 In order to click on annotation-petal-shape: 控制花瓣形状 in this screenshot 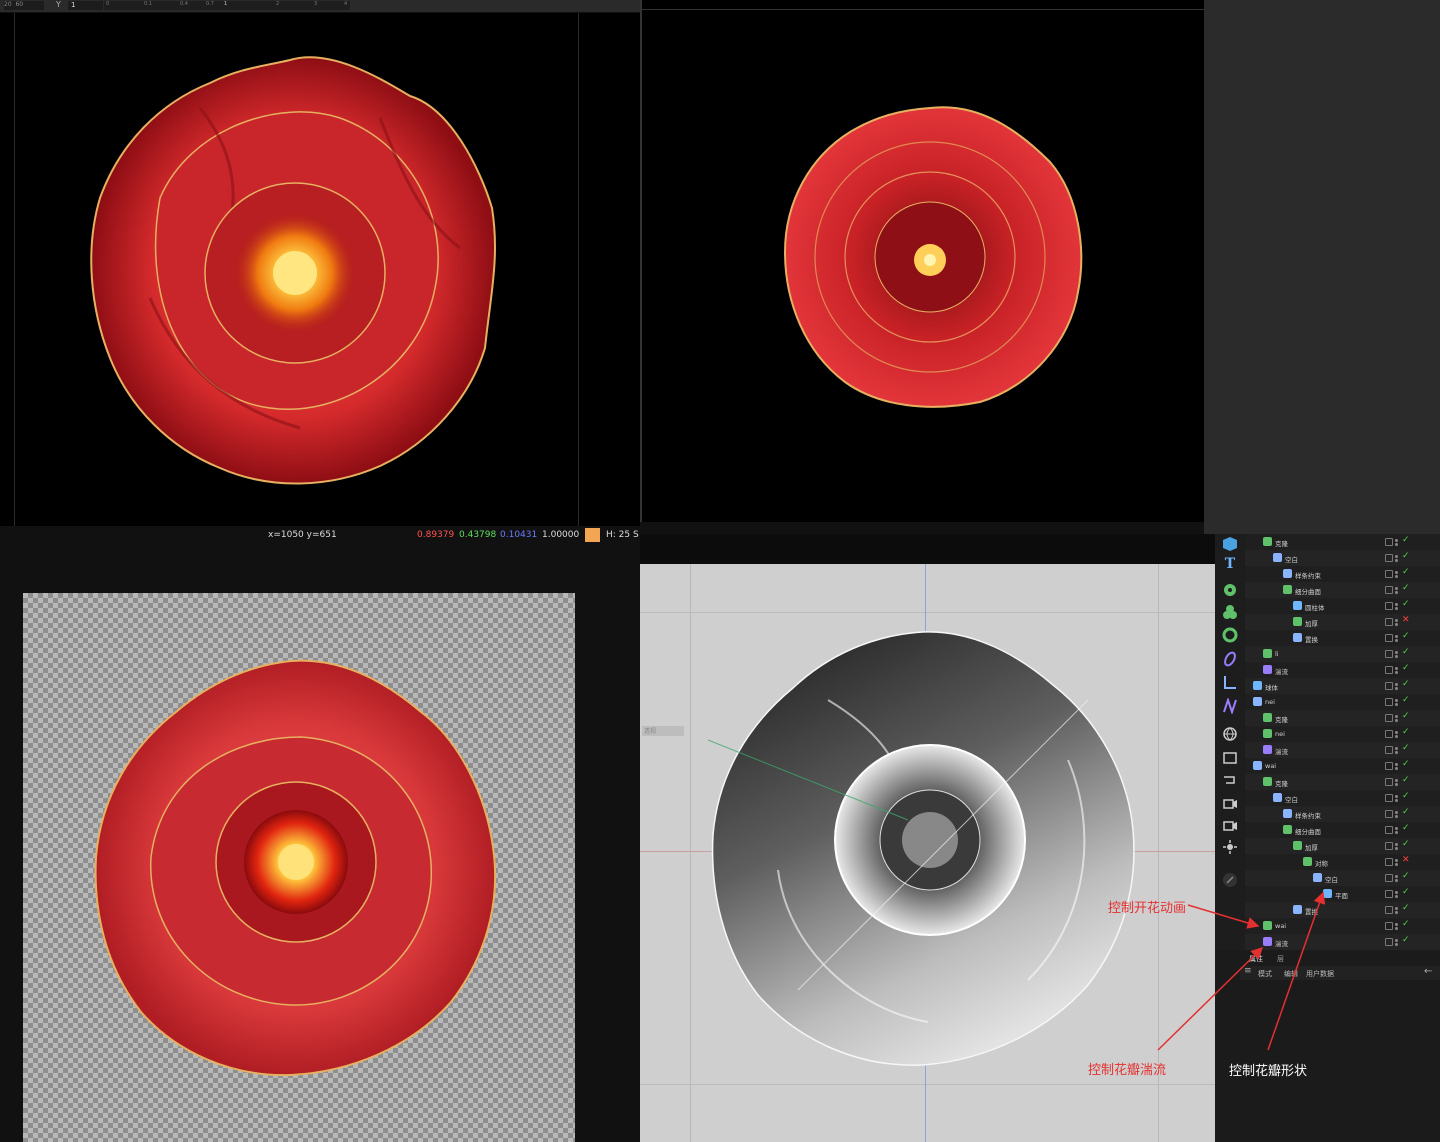, I will do `click(1268, 1071)`.